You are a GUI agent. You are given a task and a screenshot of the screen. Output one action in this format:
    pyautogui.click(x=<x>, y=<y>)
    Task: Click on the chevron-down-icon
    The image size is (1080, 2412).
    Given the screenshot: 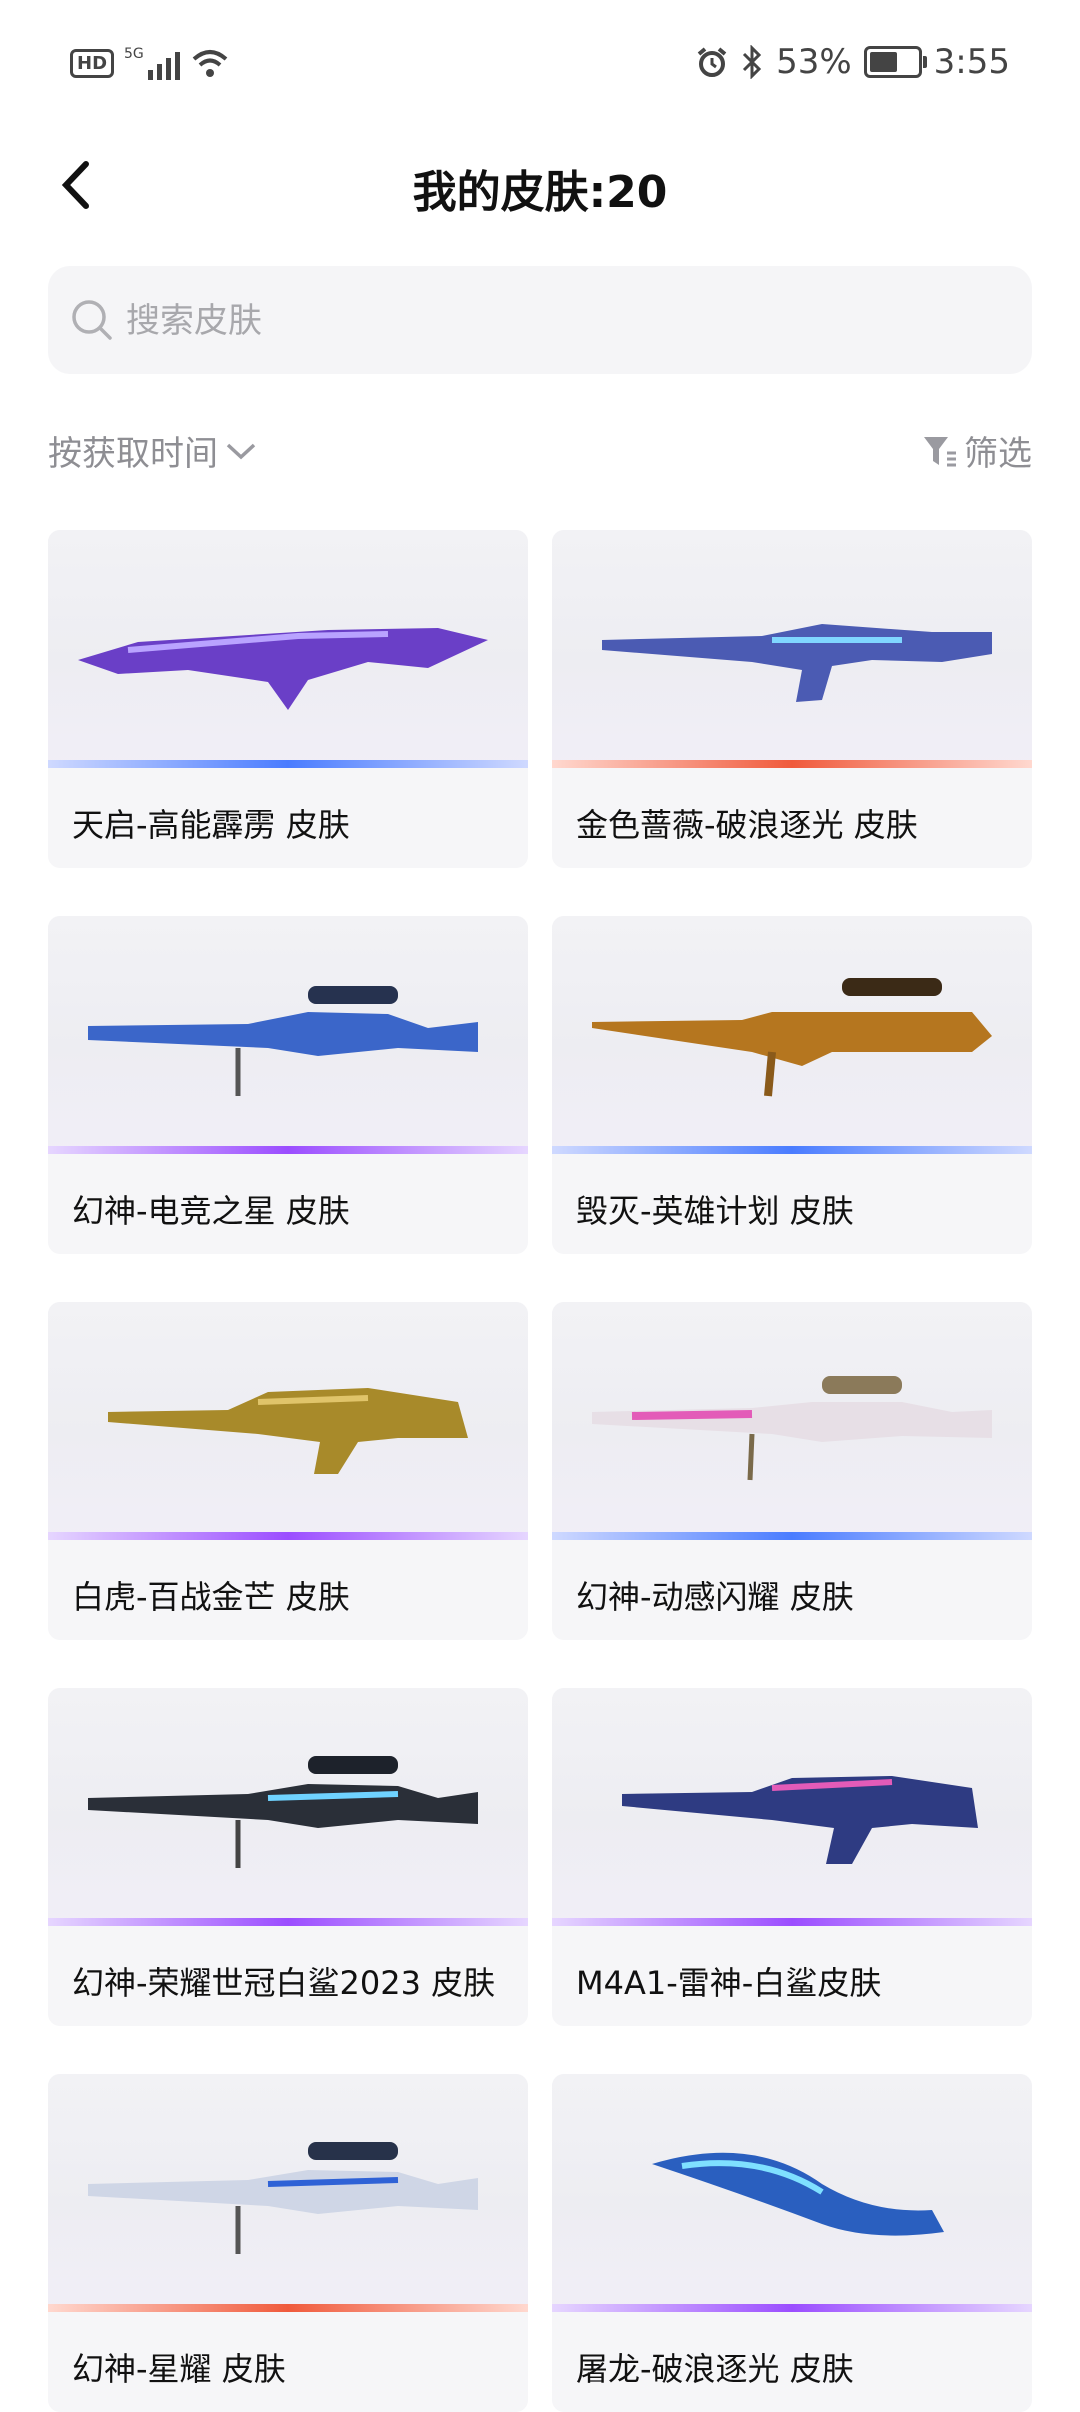 What is the action you would take?
    pyautogui.click(x=241, y=451)
    